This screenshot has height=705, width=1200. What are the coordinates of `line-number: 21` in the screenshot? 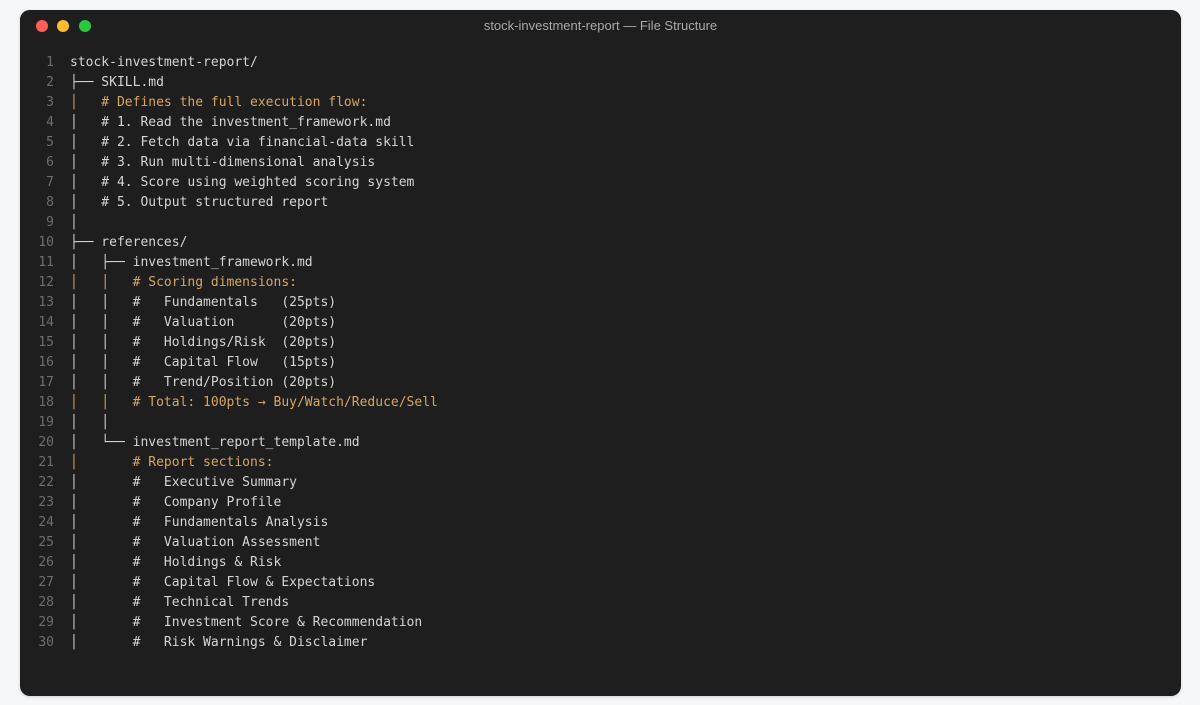 It's located at (46, 462).